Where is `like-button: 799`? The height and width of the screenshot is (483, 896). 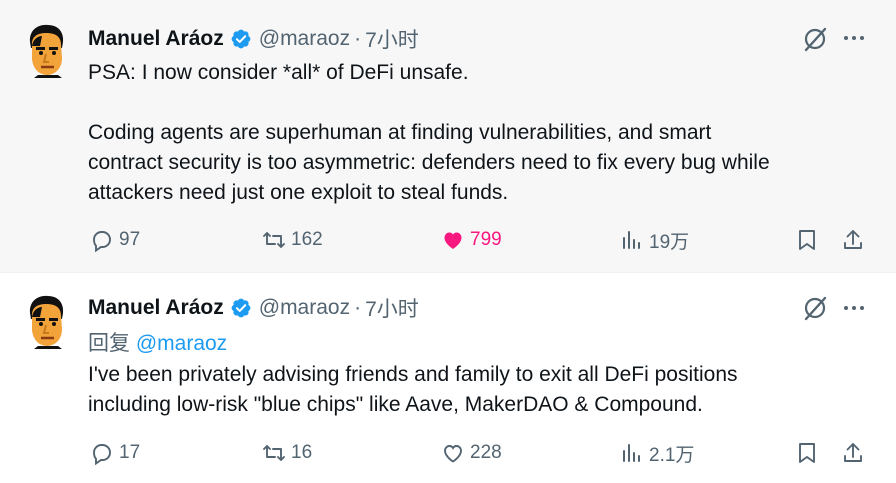 like-button: 799 is located at coordinates (471, 240).